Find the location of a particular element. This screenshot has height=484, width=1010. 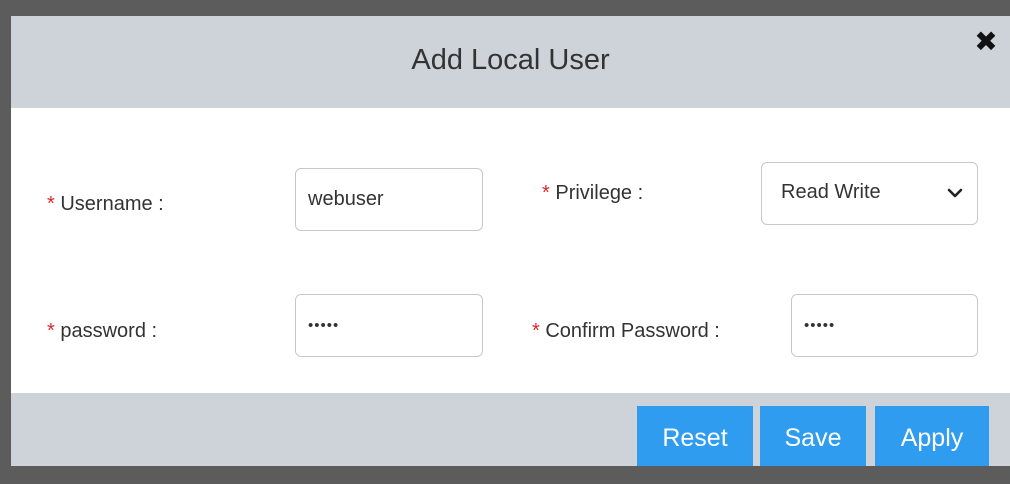

chevron-down-icon is located at coordinates (955, 193).